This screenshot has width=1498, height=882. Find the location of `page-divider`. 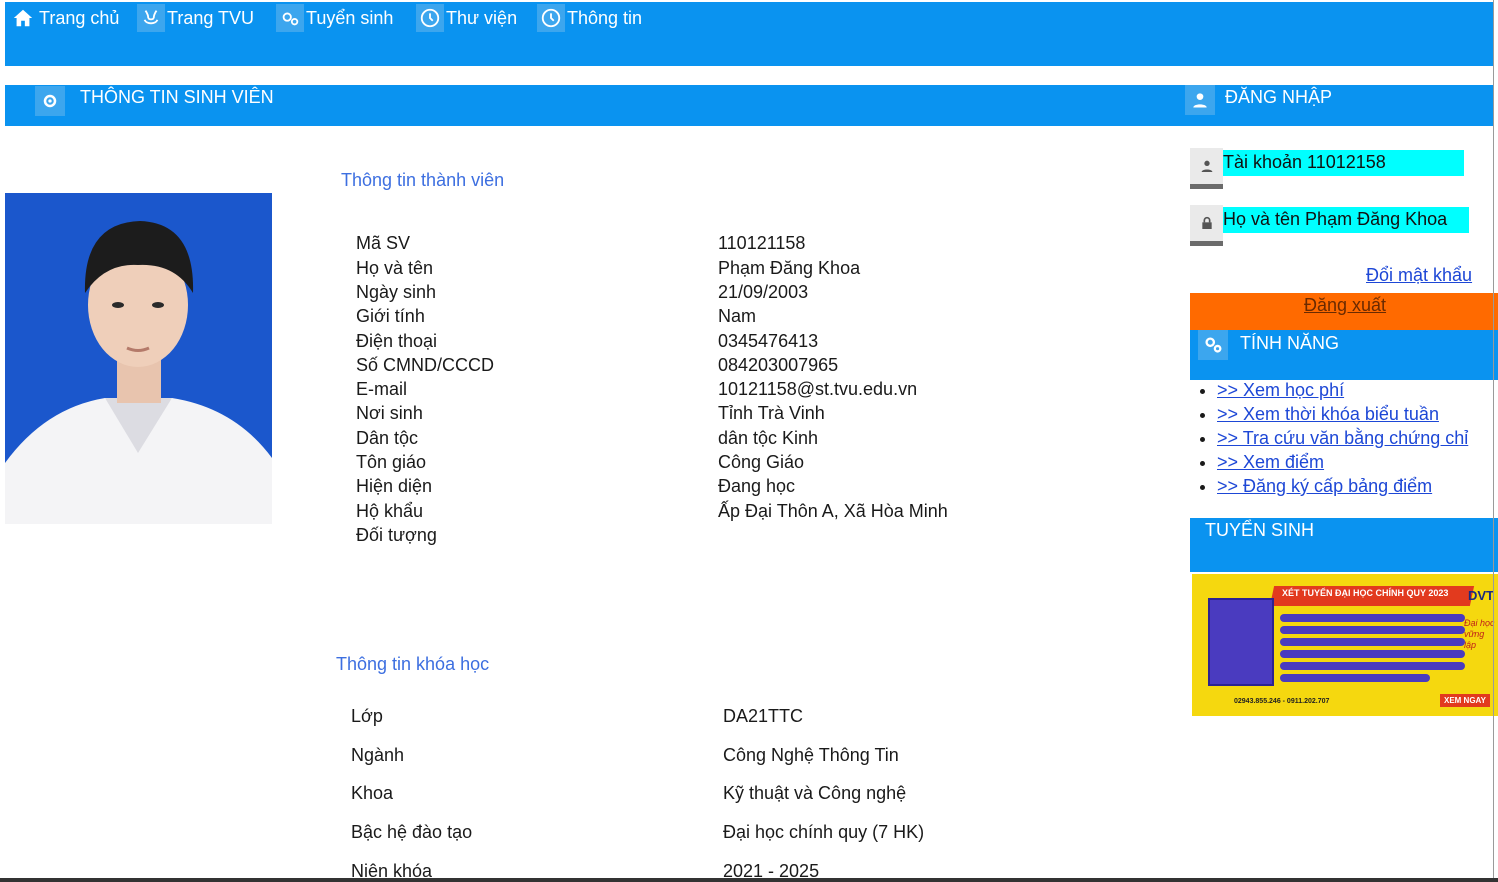

page-divider is located at coordinates (1493, 439).